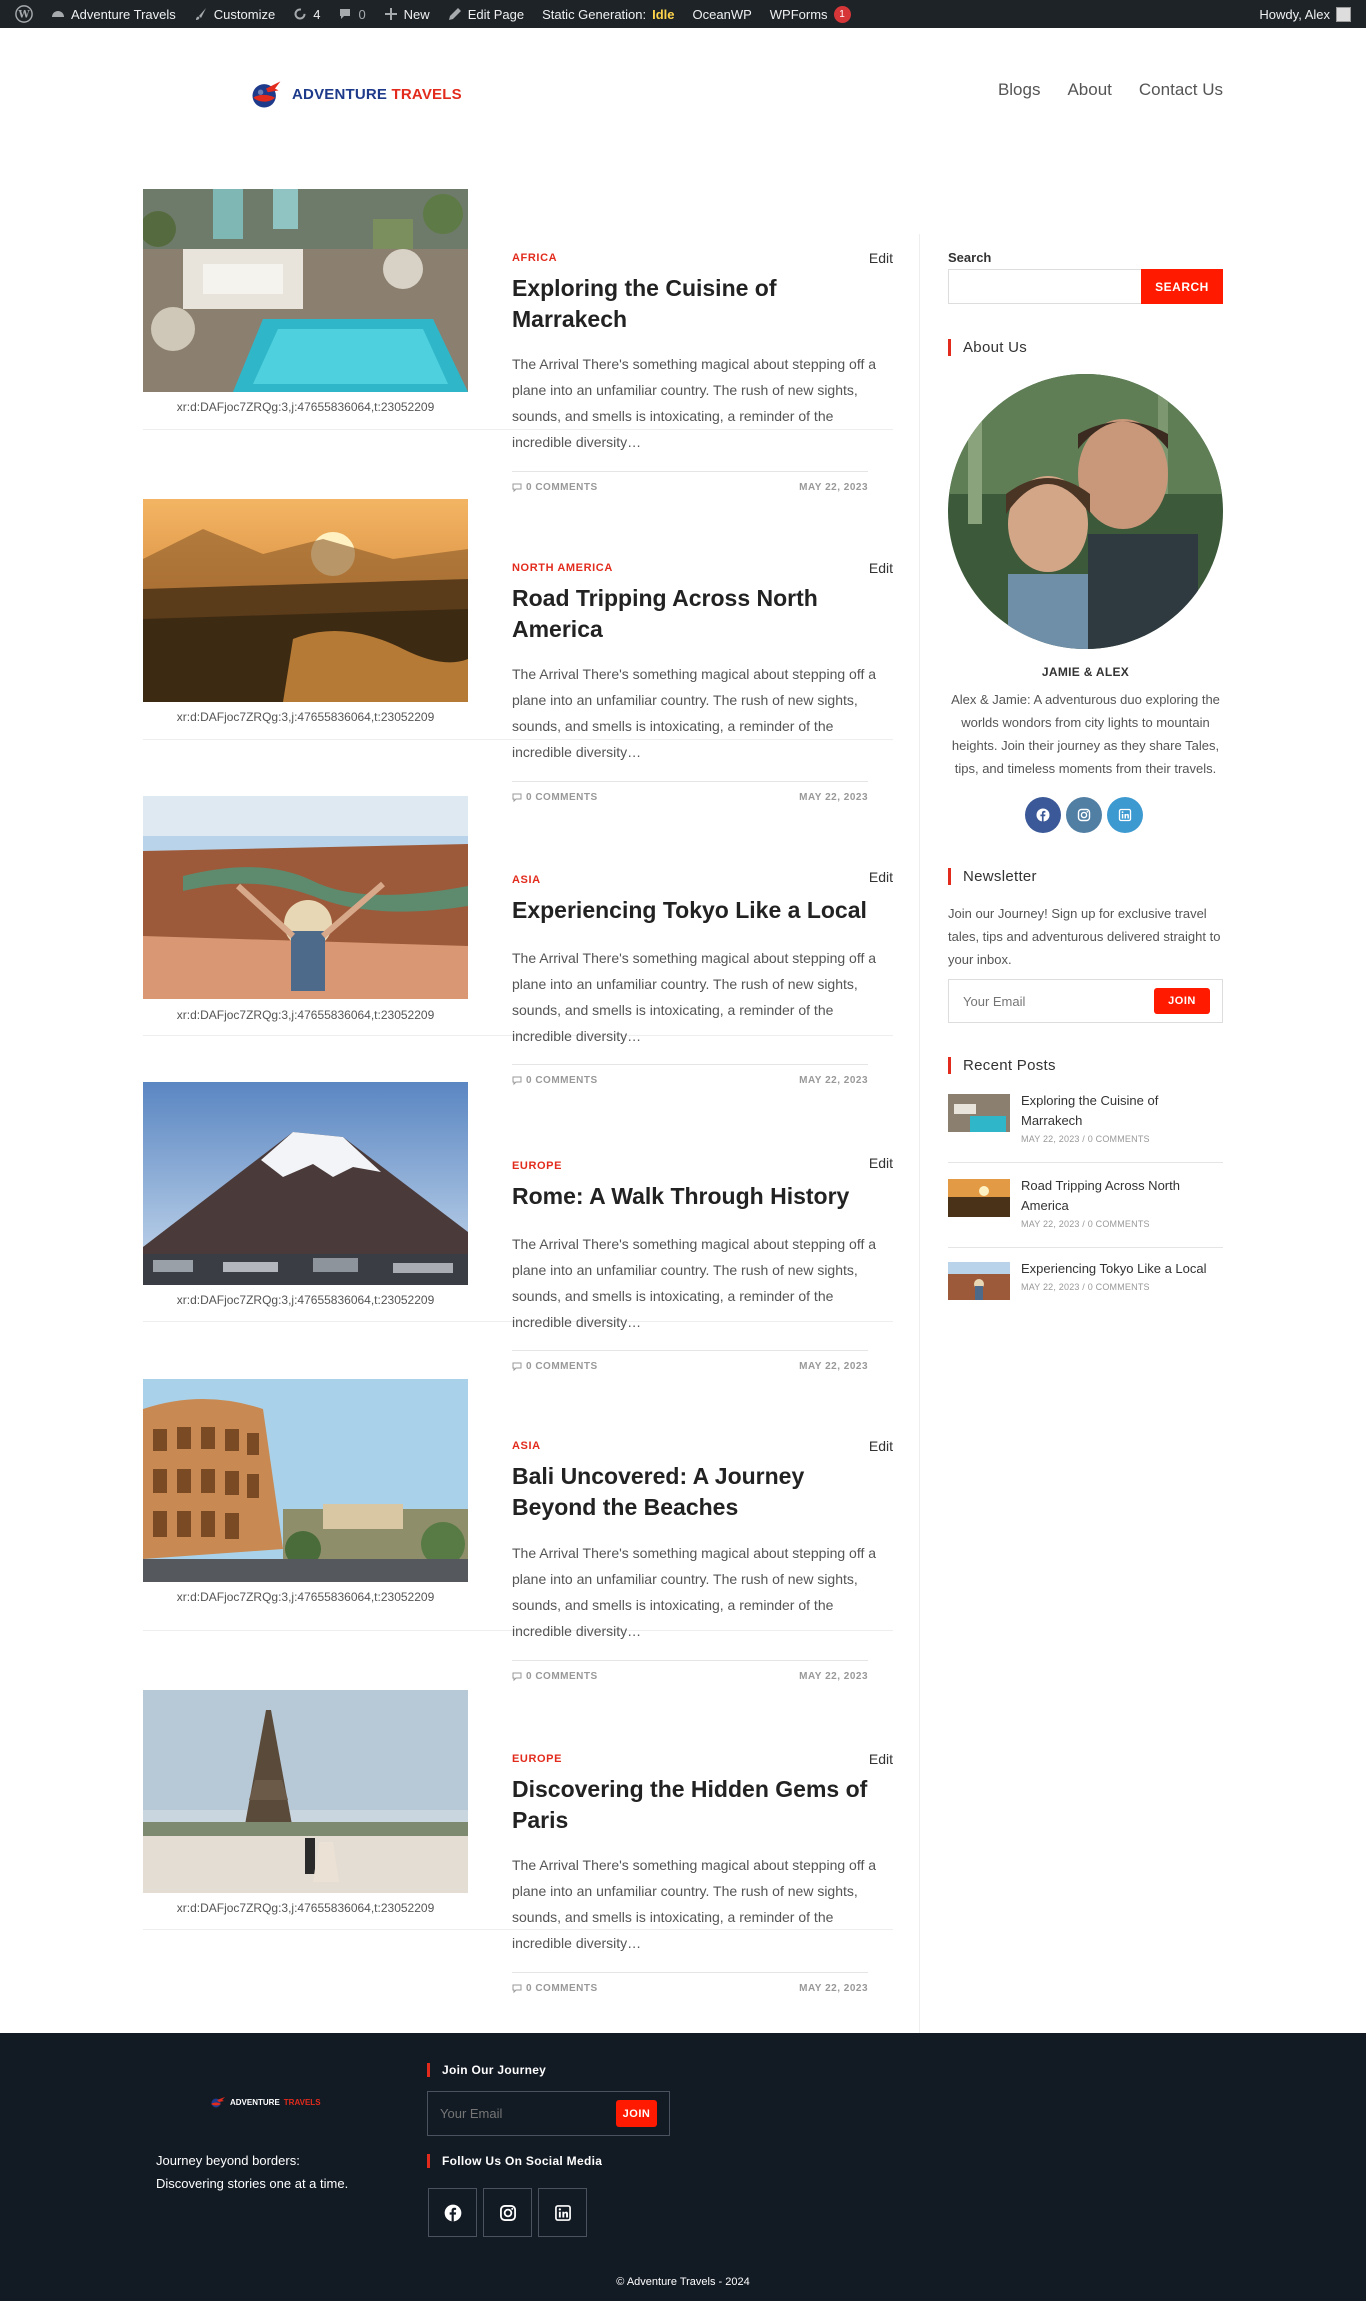  I want to click on about-social-links, so click(1084, 815).